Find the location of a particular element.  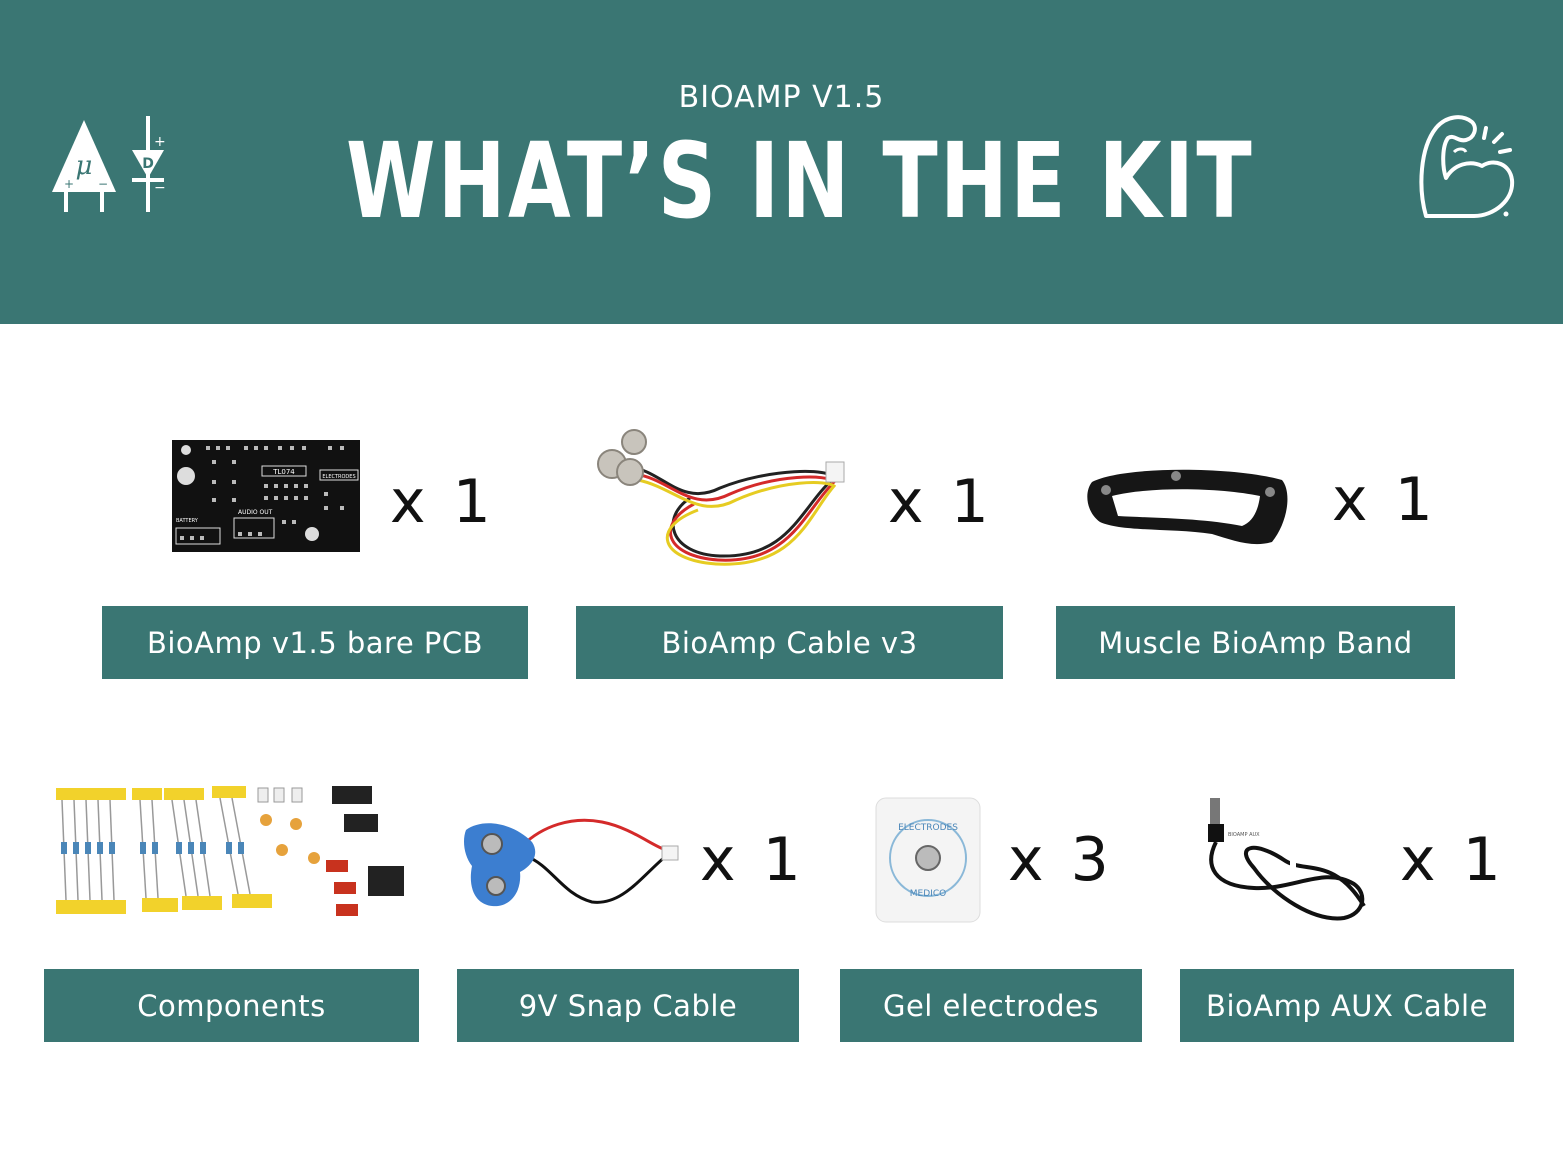

item-label-components: Components is located at coordinates (231, 1005).